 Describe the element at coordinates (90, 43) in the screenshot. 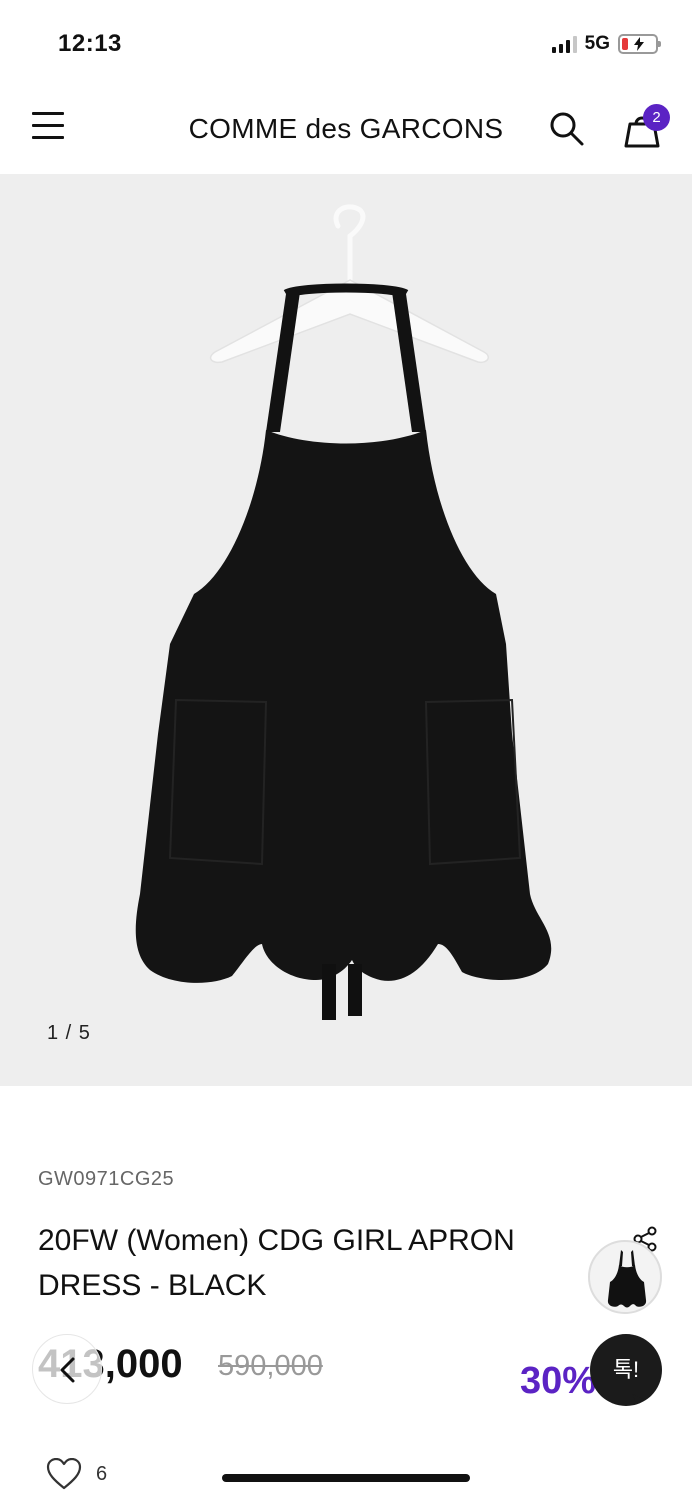

I see `status-time: 12:13` at that location.